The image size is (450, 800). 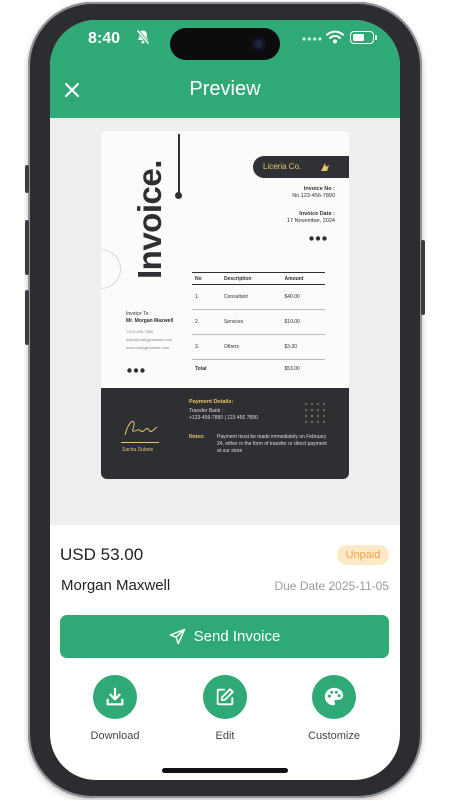 What do you see at coordinates (27, 179) in the screenshot?
I see `phone-mute-switch` at bounding box center [27, 179].